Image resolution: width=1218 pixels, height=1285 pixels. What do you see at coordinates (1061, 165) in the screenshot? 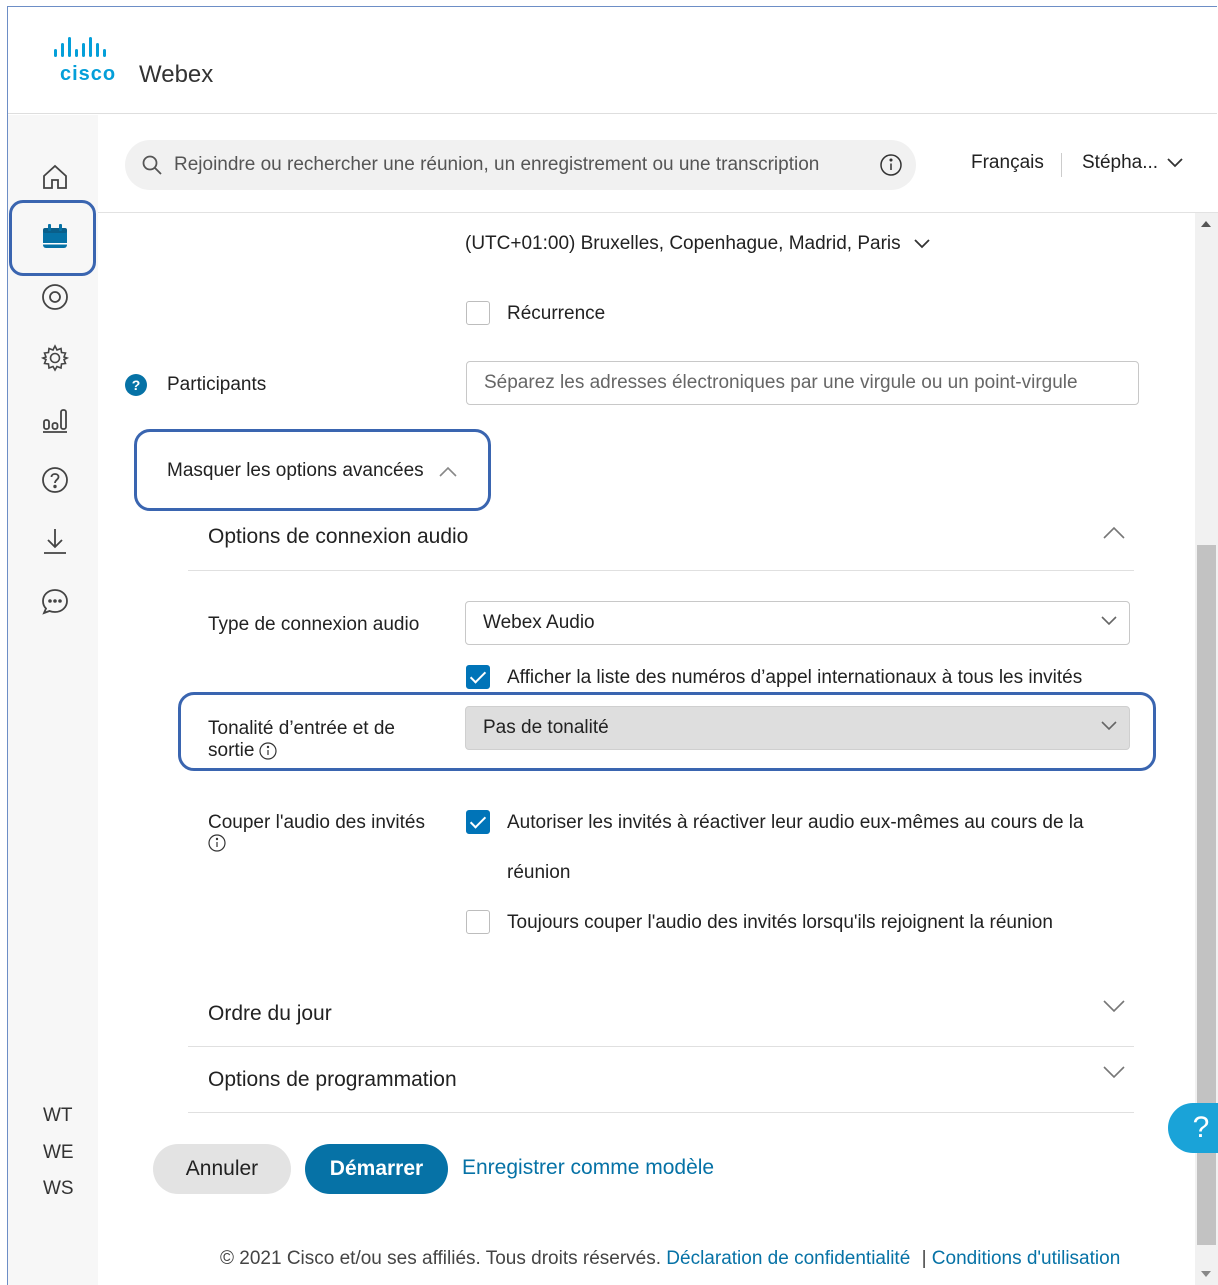
I see `header-divider` at bounding box center [1061, 165].